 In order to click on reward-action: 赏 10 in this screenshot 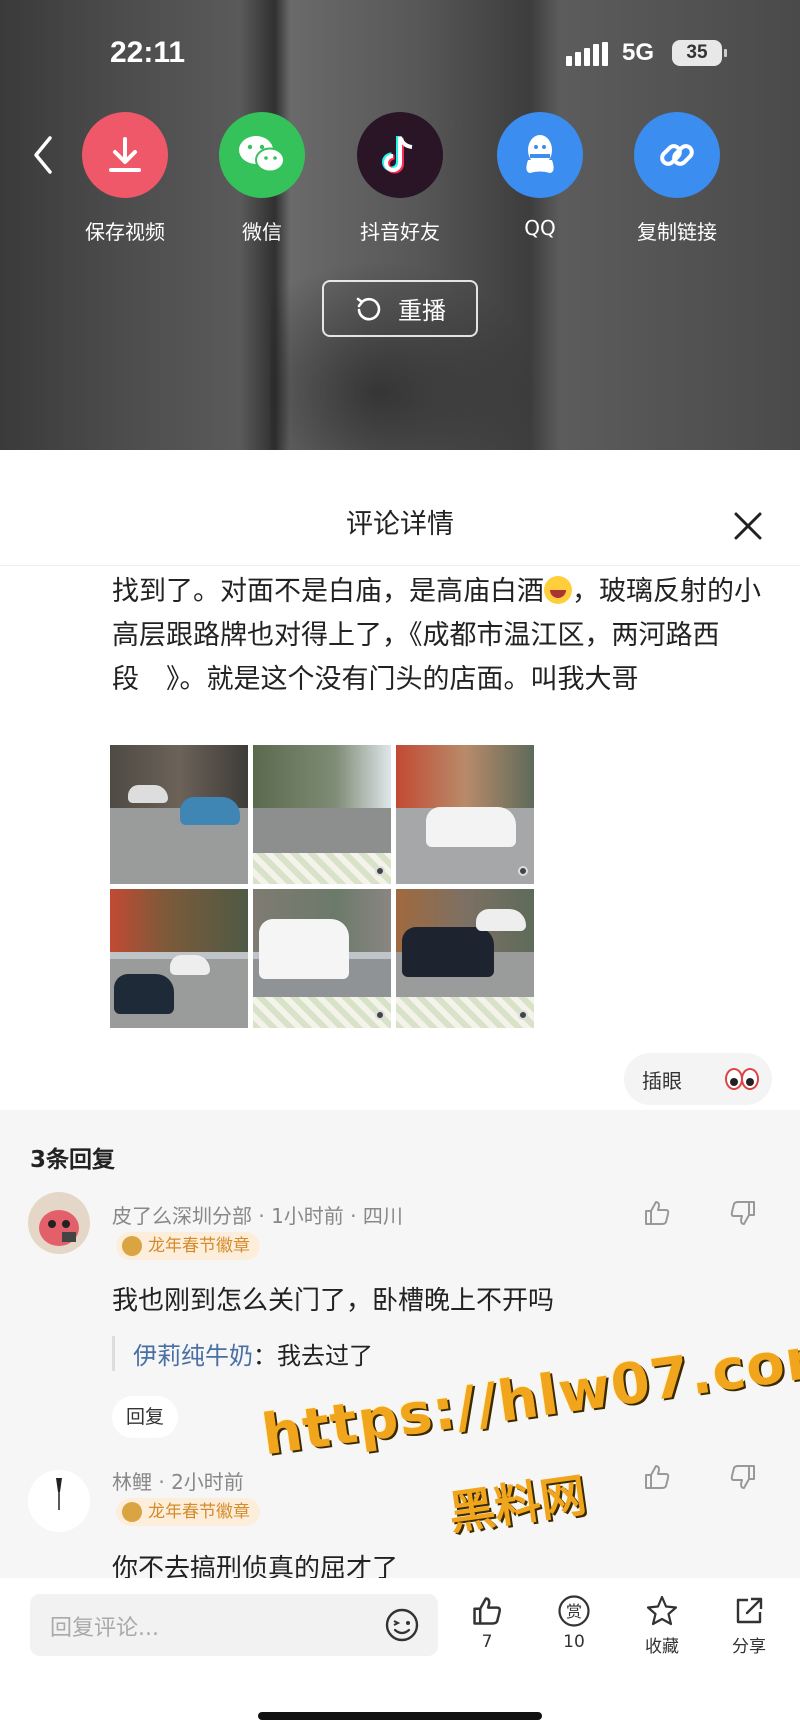, I will do `click(574, 1623)`.